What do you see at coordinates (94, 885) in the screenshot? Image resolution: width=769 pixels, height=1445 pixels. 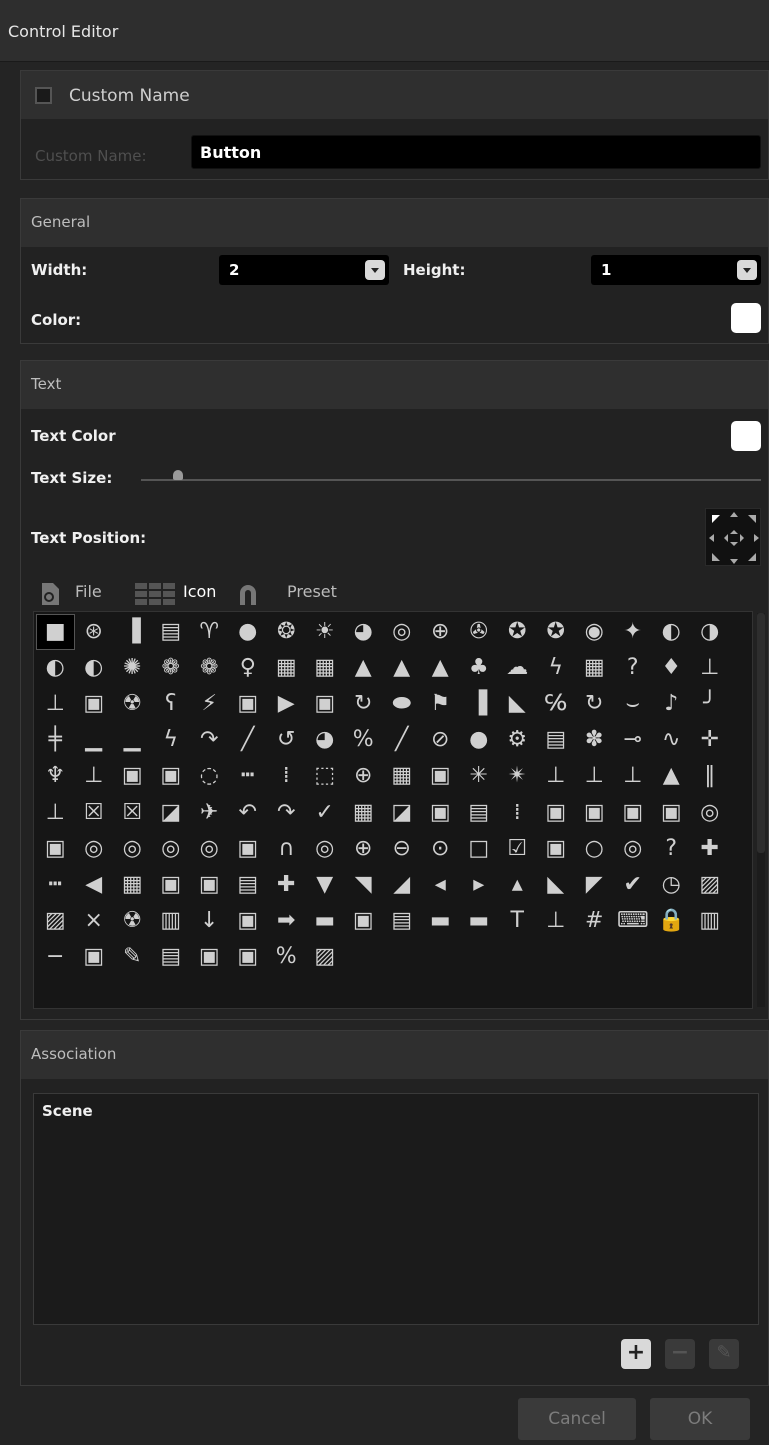 I see `icon-grid-item-icon: ◀` at bounding box center [94, 885].